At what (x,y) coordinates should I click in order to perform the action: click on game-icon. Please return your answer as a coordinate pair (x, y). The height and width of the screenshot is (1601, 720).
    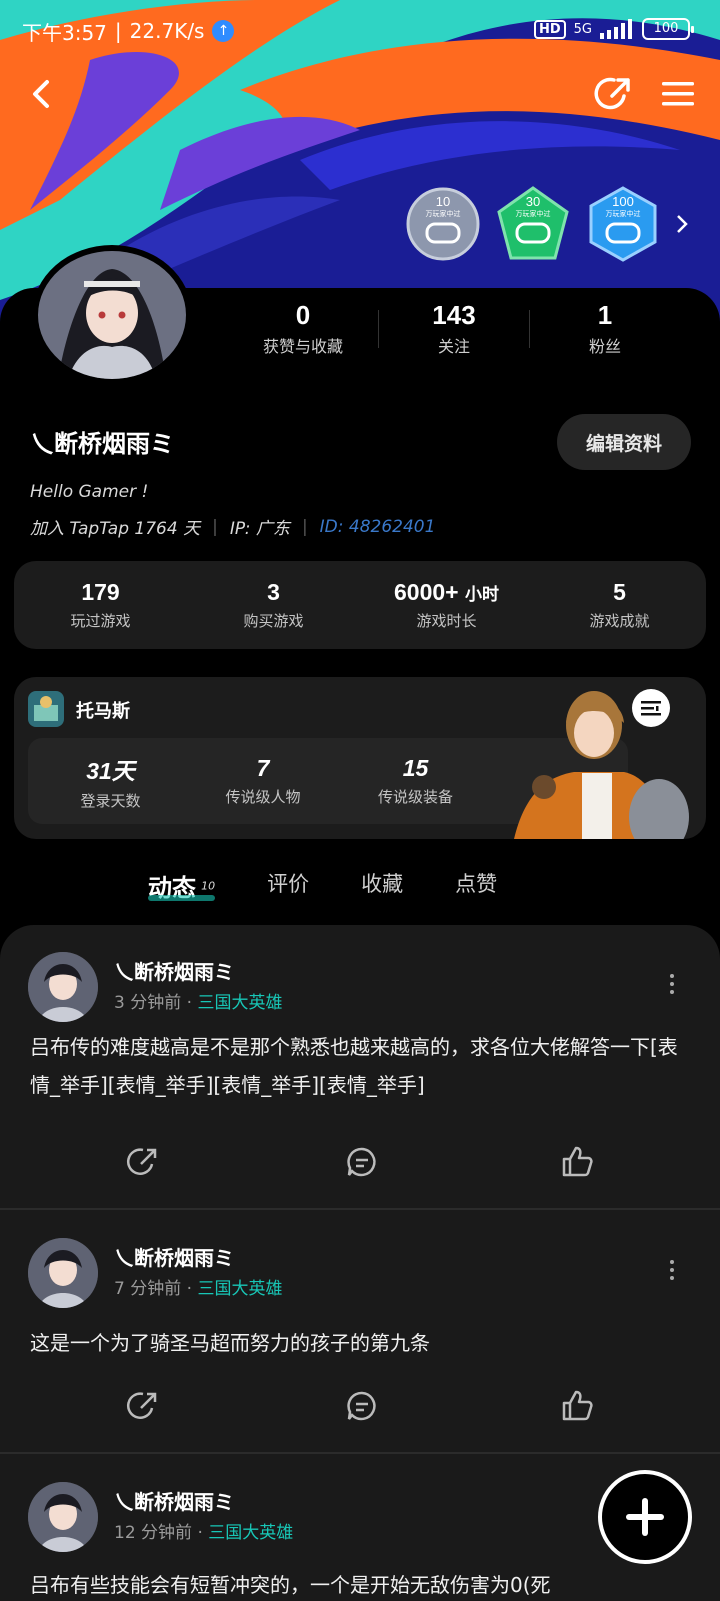
    Looking at the image, I should click on (46, 709).